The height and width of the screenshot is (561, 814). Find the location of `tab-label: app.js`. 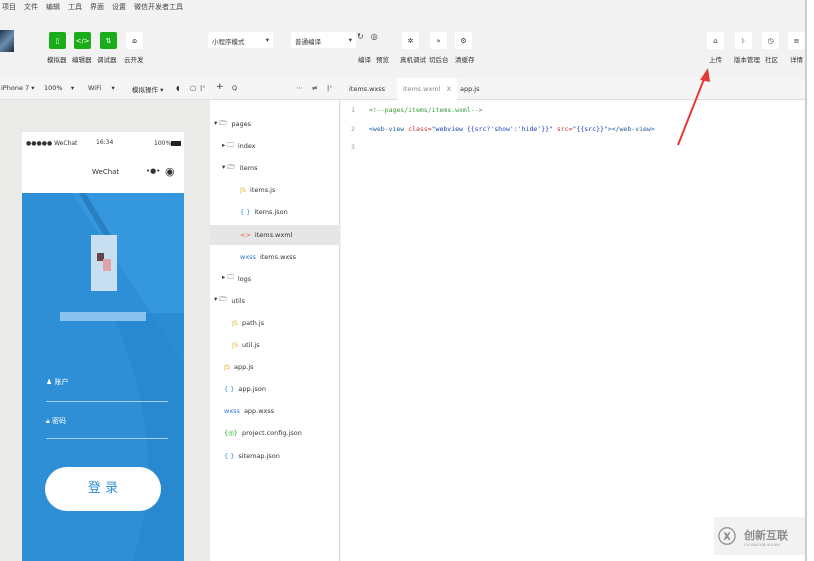

tab-label: app.js is located at coordinates (470, 89).